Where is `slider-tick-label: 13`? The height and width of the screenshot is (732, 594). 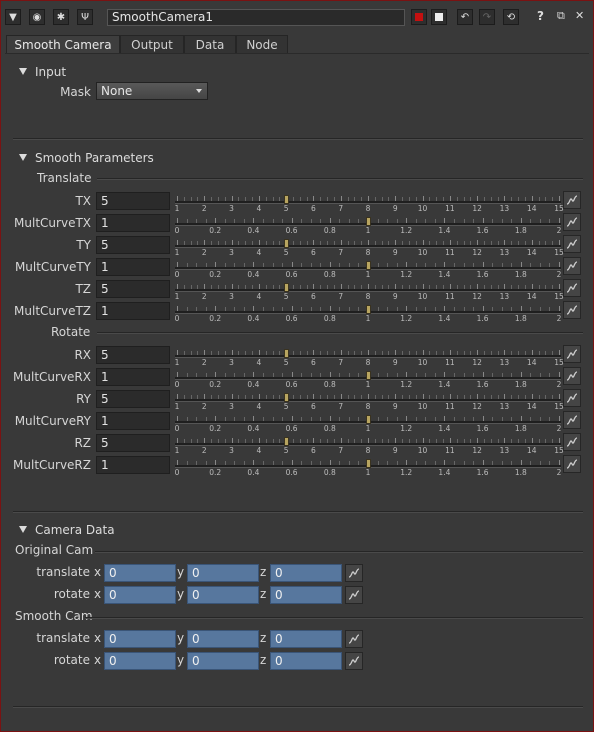 slider-tick-label: 13 is located at coordinates (504, 296).